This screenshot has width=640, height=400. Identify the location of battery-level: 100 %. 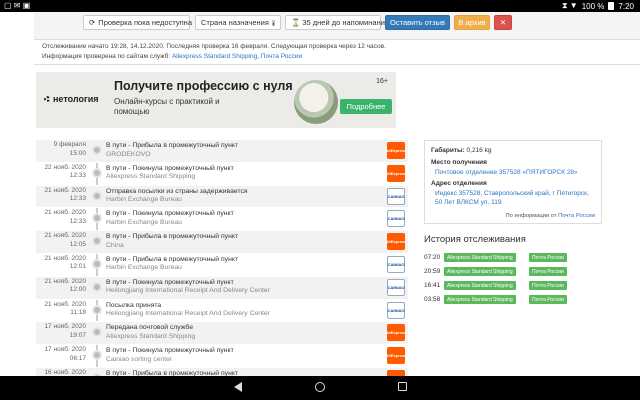
(593, 6).